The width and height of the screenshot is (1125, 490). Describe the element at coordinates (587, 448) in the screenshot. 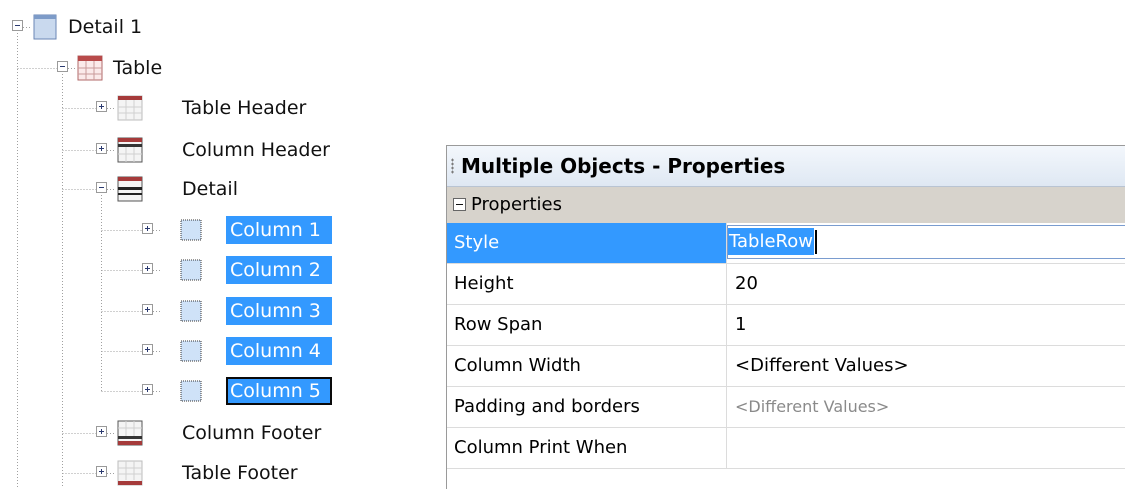

I see `property-name: Column Print When` at that location.